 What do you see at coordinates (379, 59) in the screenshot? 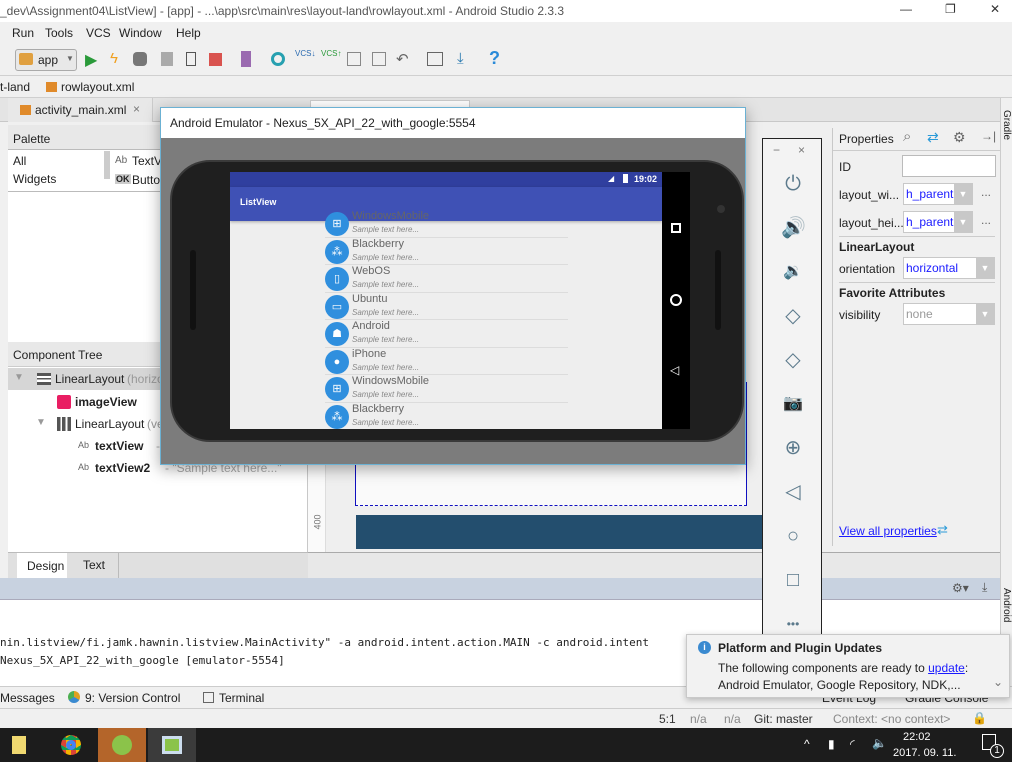
I see `revert-icon` at bounding box center [379, 59].